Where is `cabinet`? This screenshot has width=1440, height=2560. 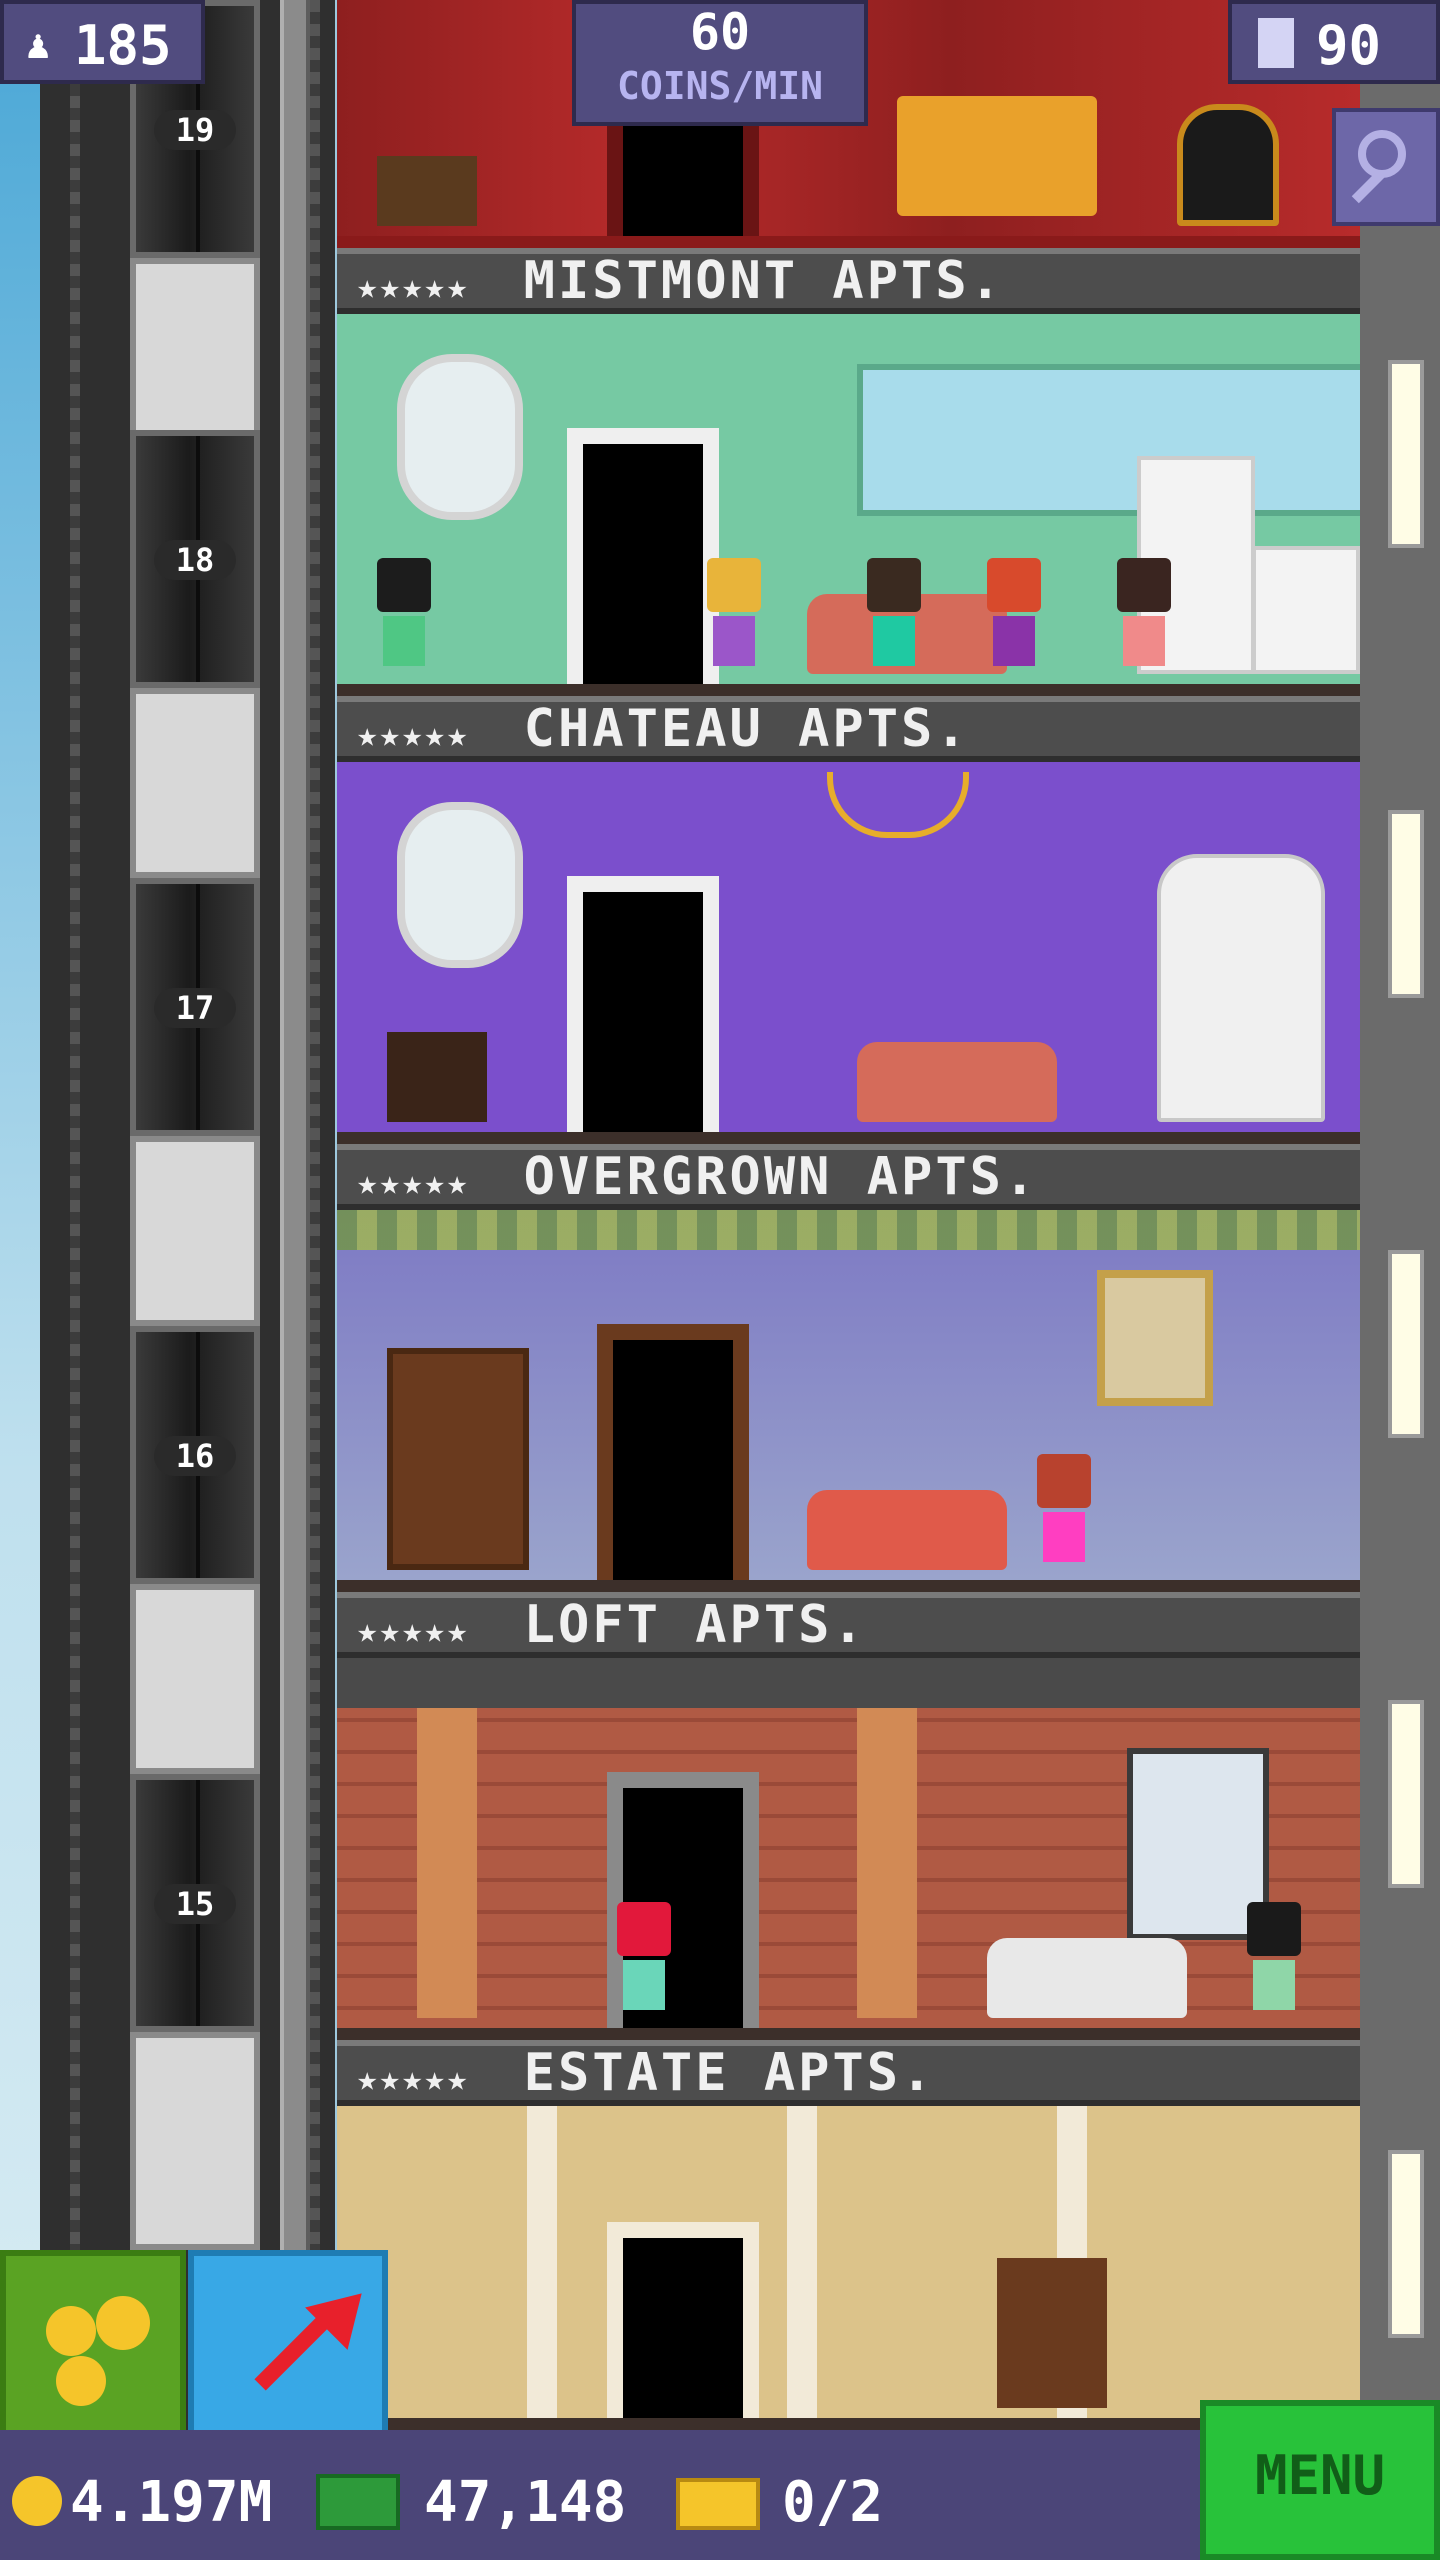 cabinet is located at coordinates (1241, 988).